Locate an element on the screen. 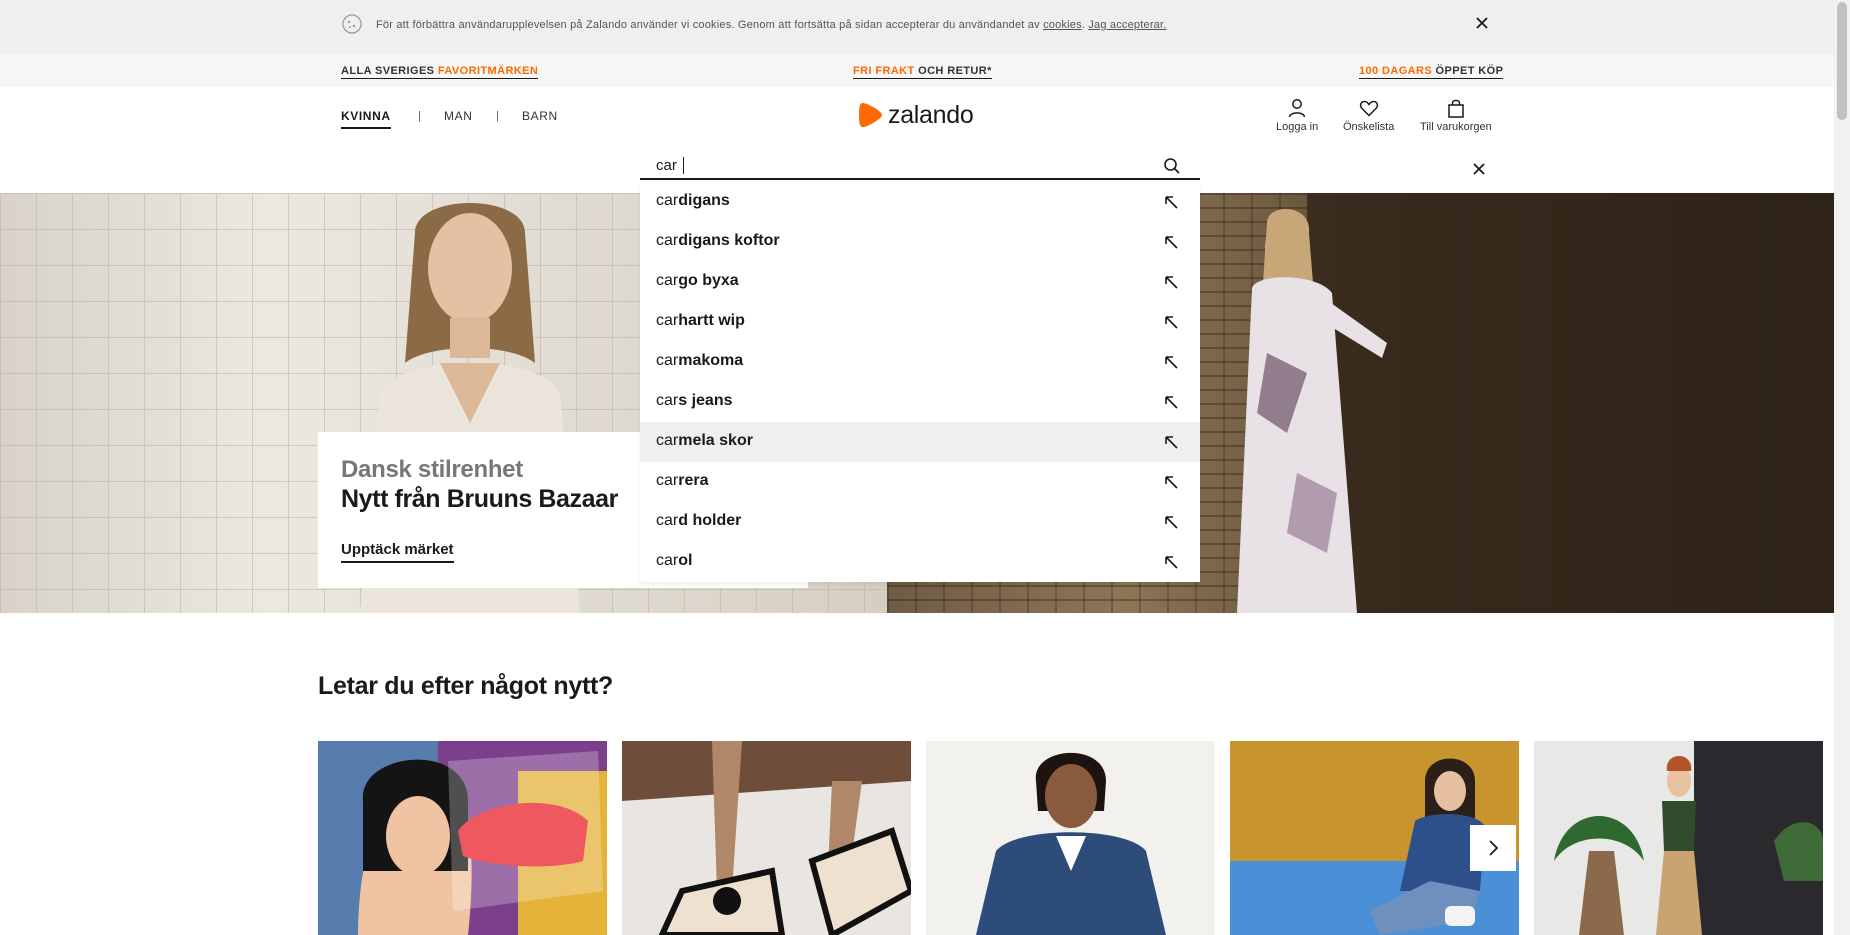 This screenshot has width=1850, height=935. zalando-logo: zalando is located at coordinates (916, 115).